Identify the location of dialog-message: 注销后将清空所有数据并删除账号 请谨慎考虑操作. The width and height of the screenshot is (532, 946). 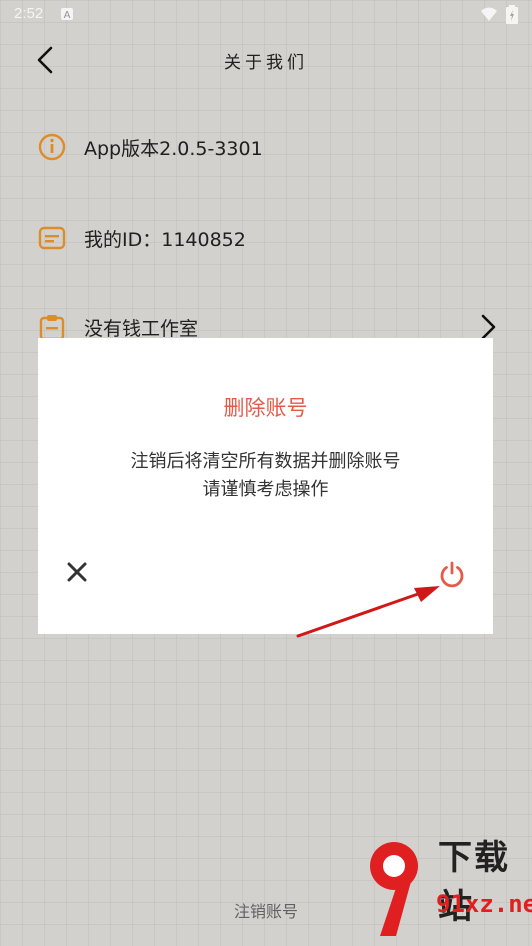
(265, 476).